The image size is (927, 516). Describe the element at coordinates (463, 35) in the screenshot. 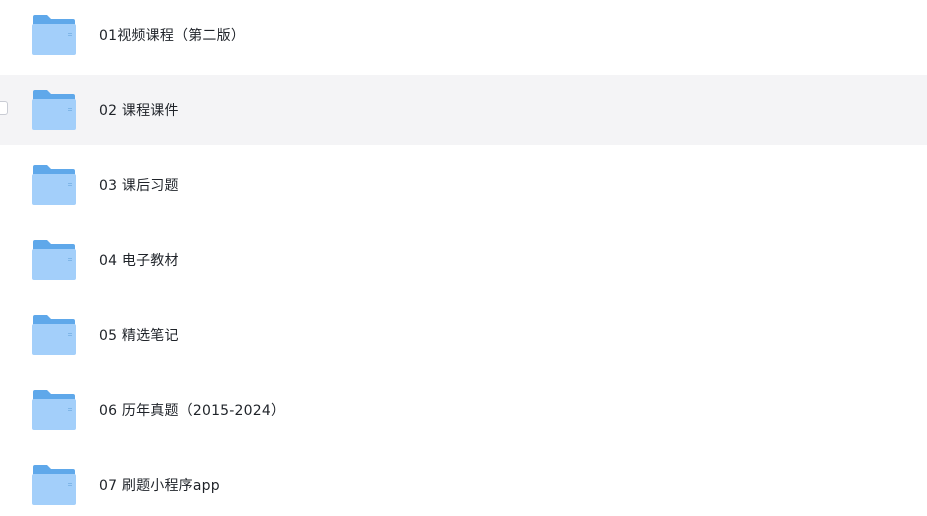

I see `folder-row-1: 01视频课程（第二版）` at that location.